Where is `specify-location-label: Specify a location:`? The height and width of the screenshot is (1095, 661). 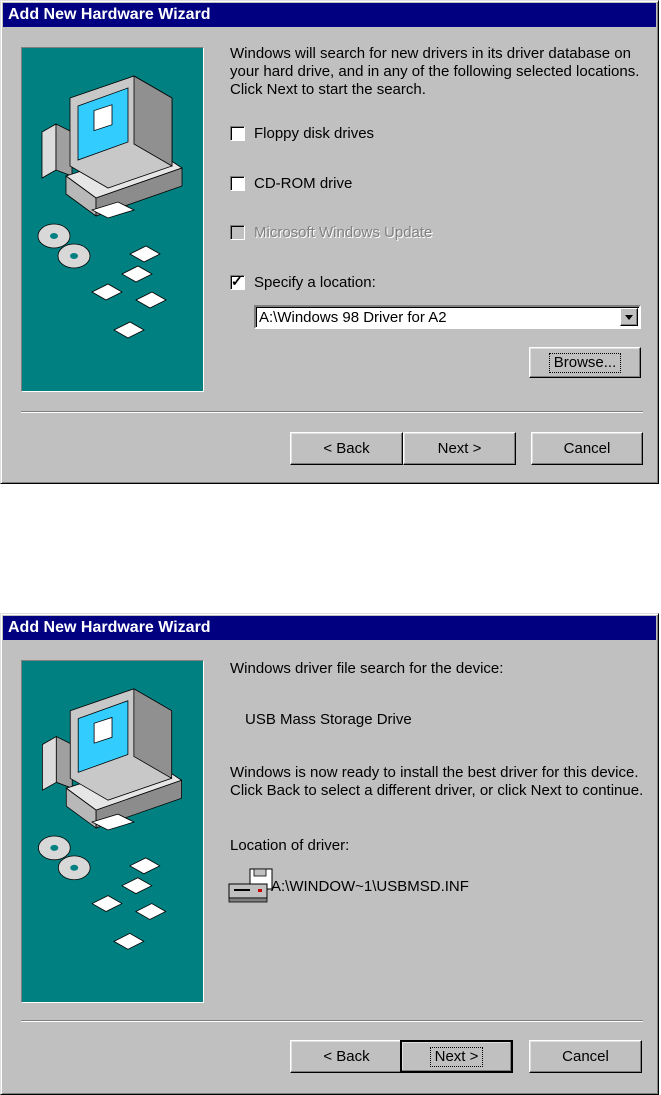
specify-location-label: Specify a location: is located at coordinates (315, 282).